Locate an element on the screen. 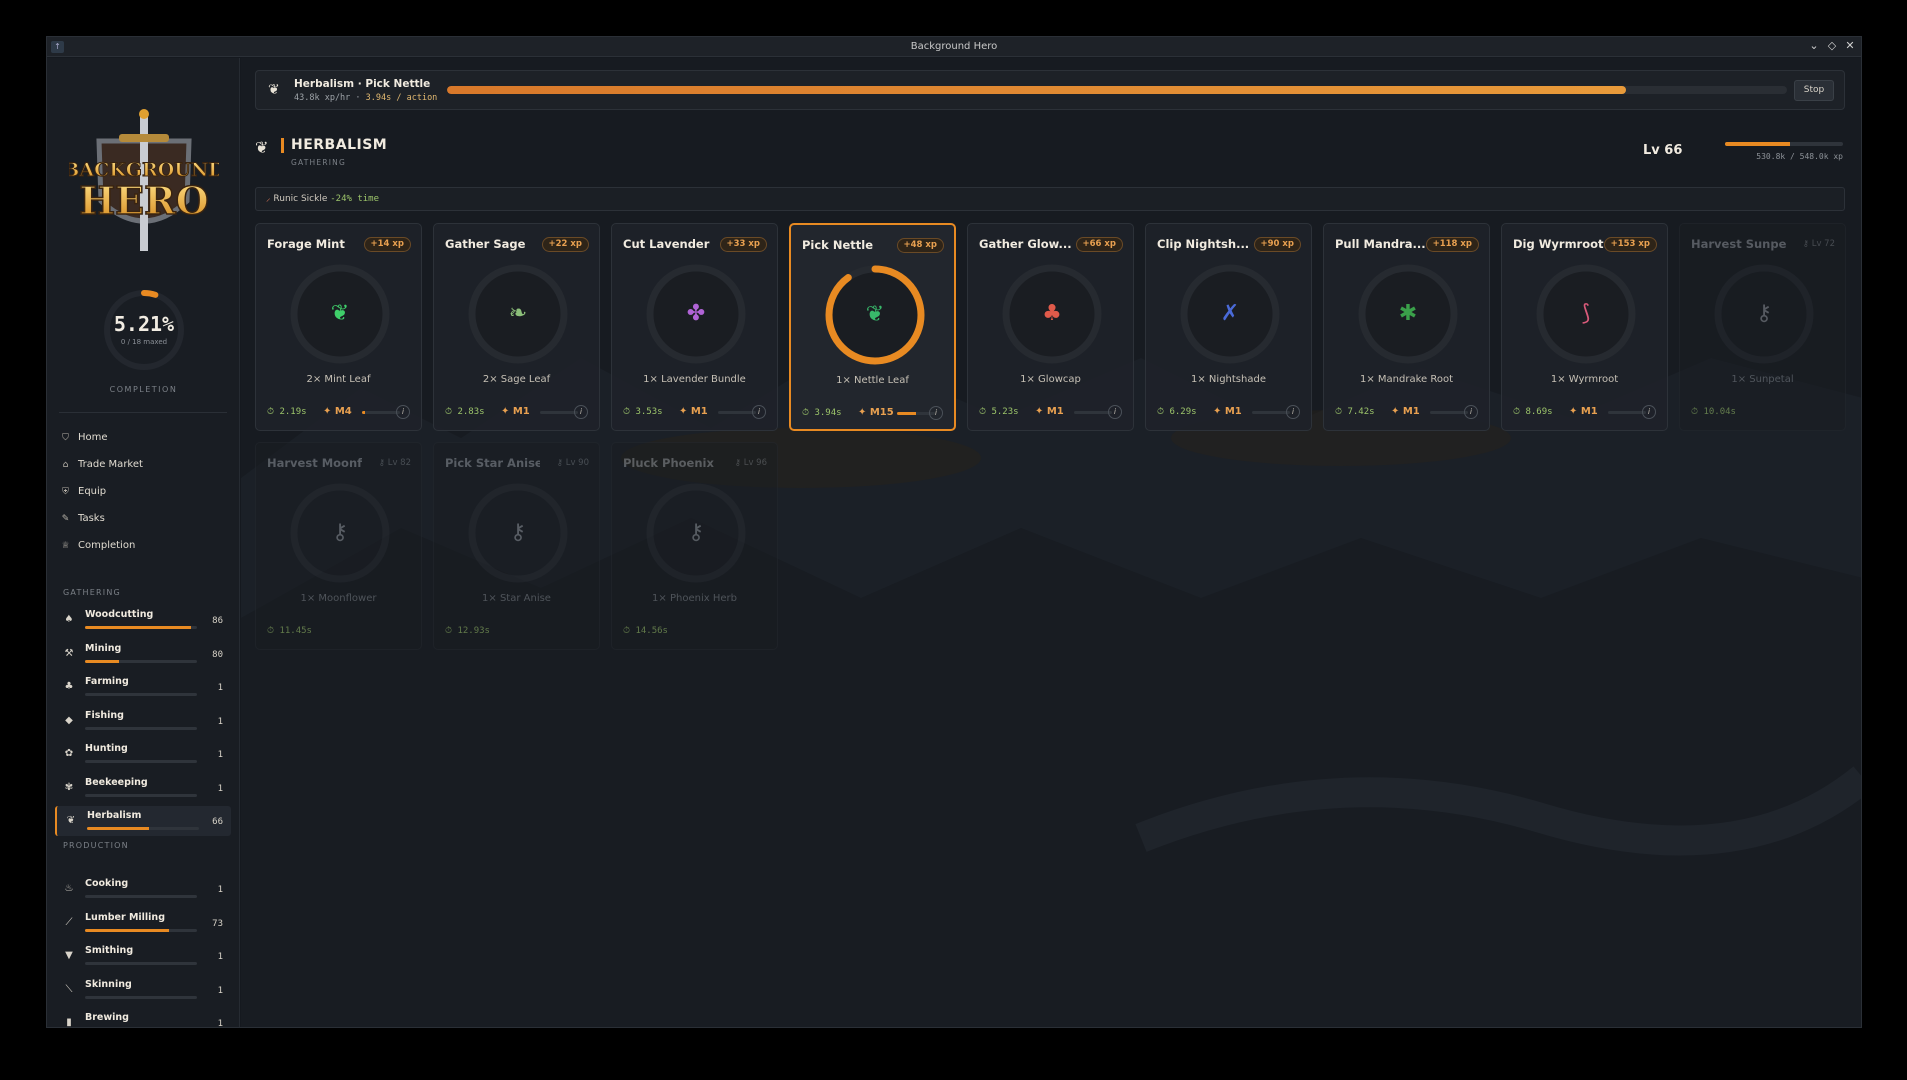 The image size is (1907, 1080). sidebar-skill-herbalism: ❦ Herbalism 66 is located at coordinates (143, 821).